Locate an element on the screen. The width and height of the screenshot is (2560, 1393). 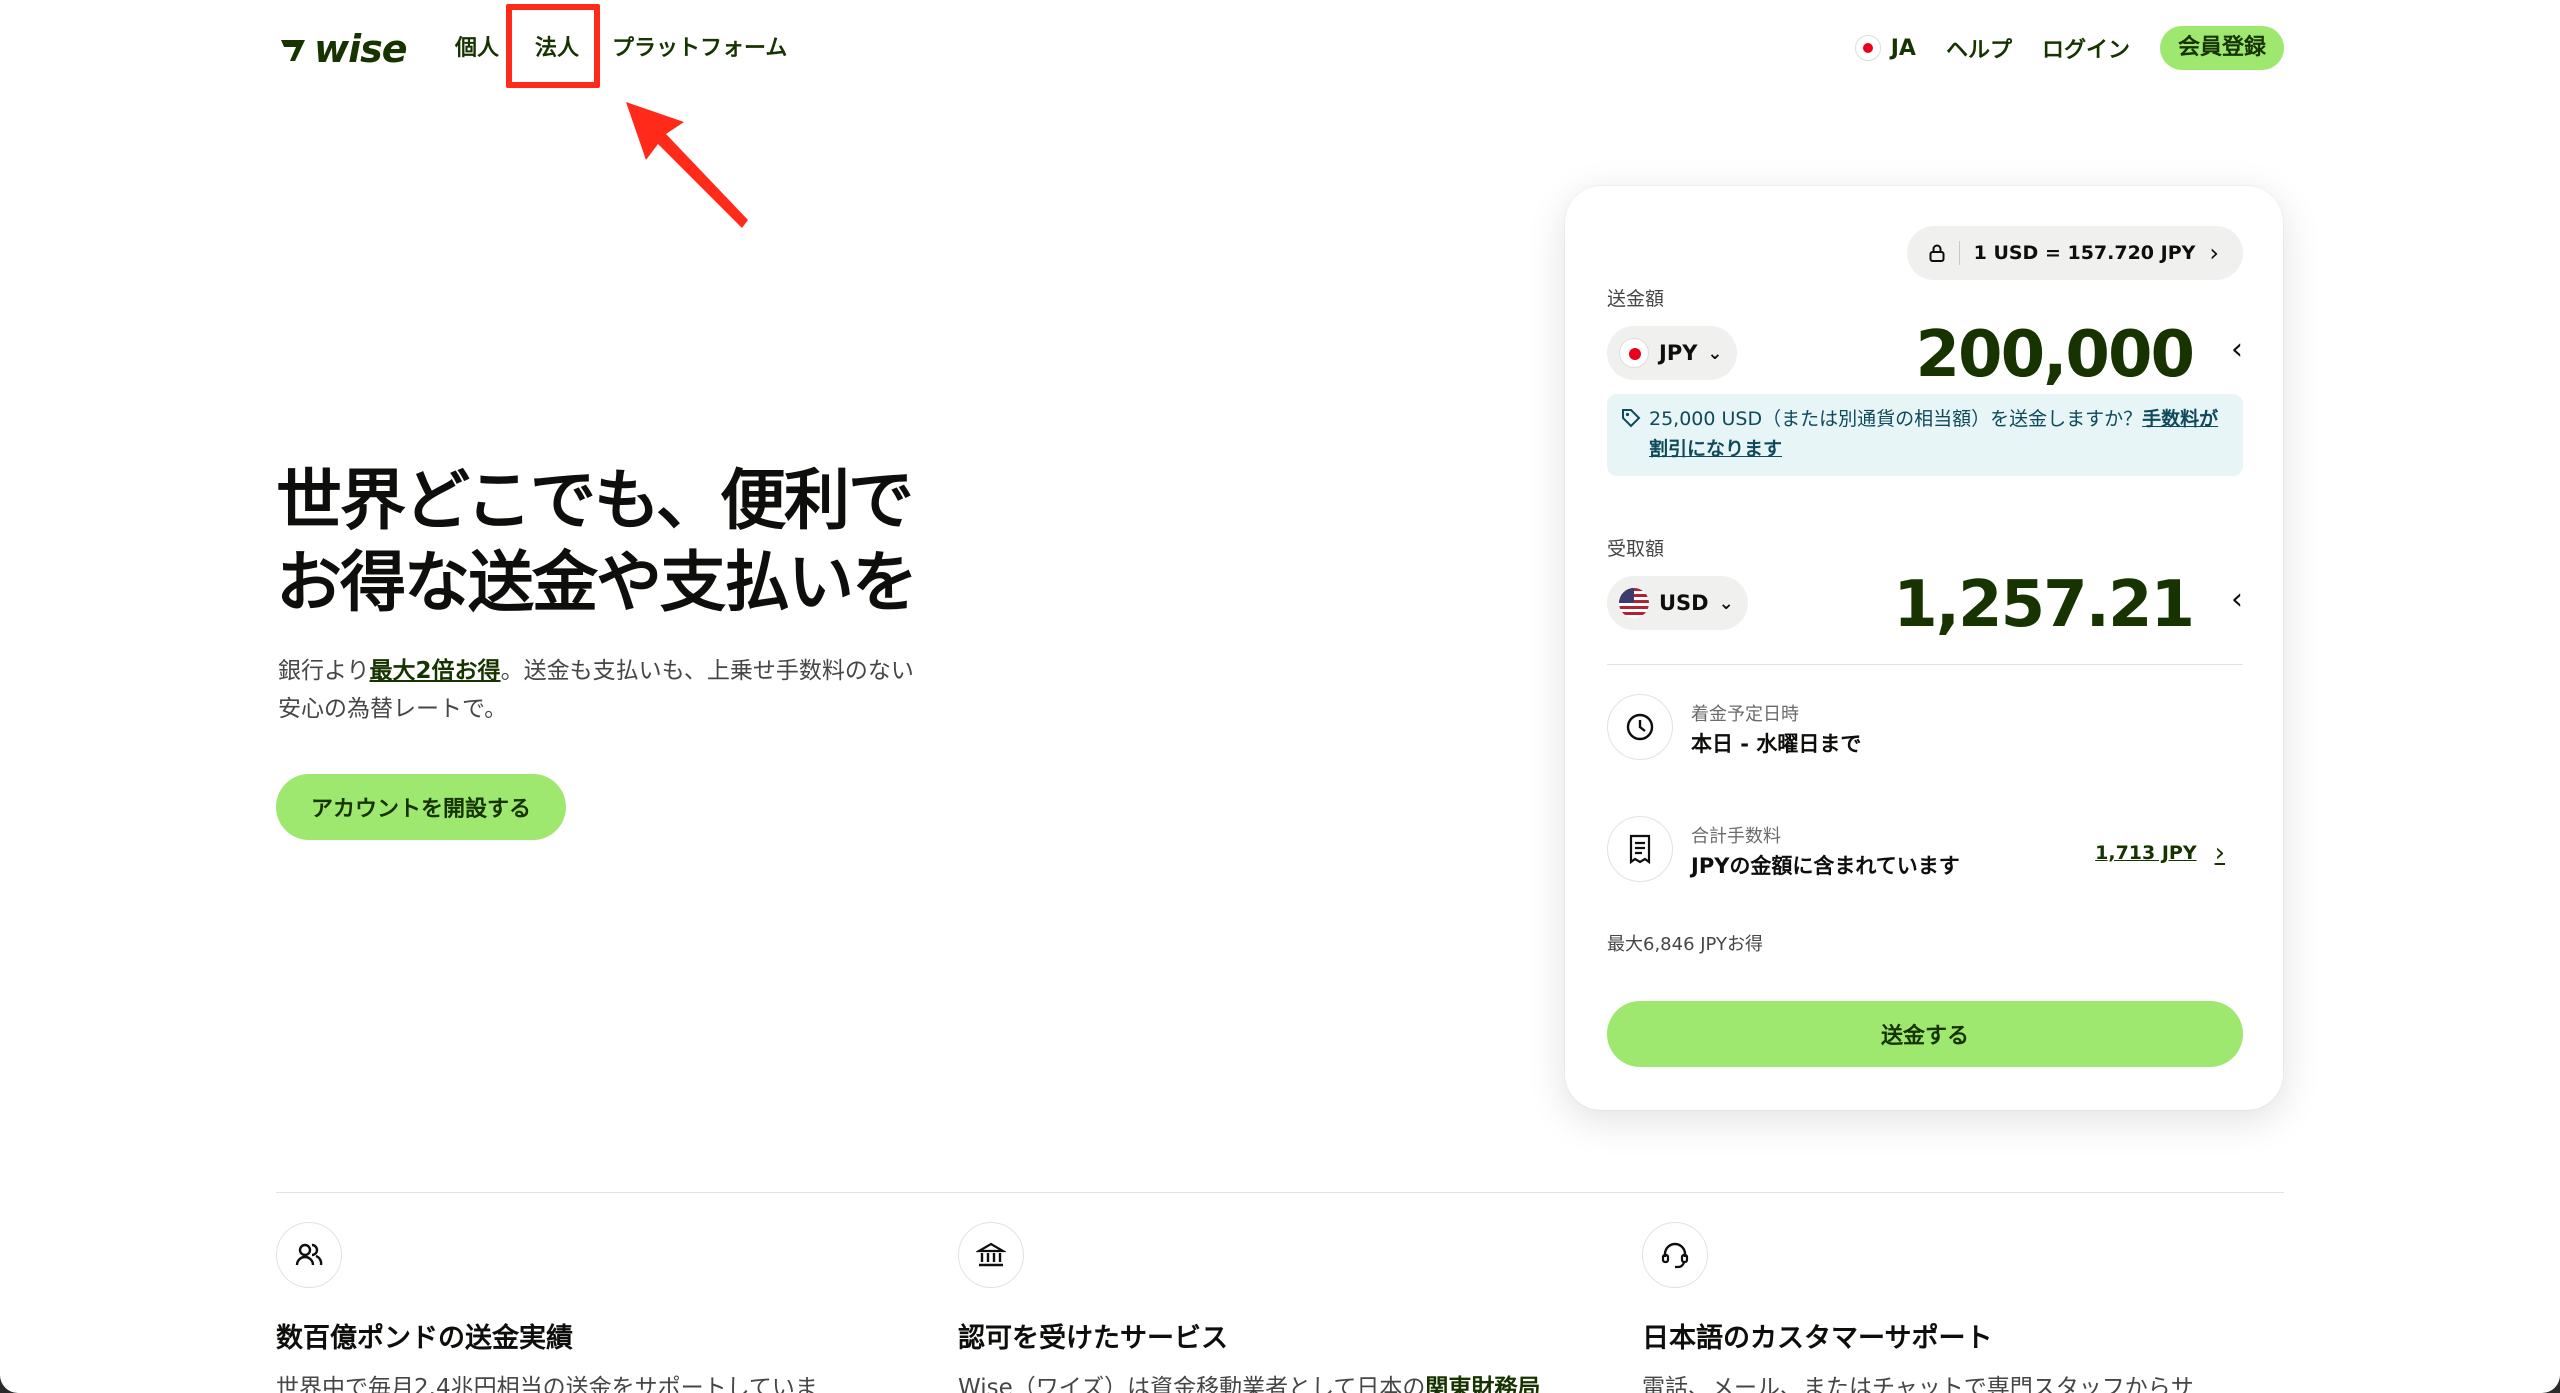
arrival-row: 着金予定日時 本日 - 水曜日まで is located at coordinates (1925, 729).